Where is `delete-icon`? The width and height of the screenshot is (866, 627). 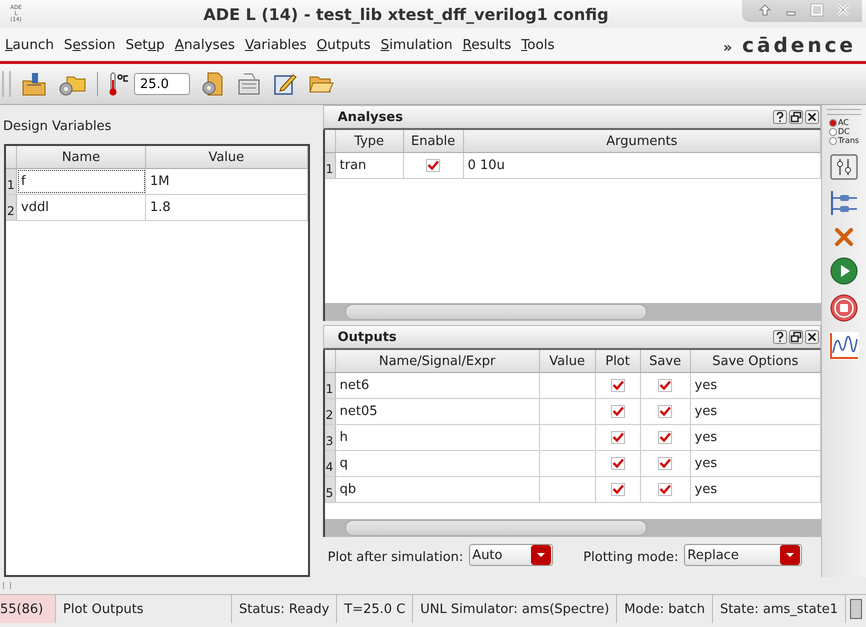 delete-icon is located at coordinates (844, 237).